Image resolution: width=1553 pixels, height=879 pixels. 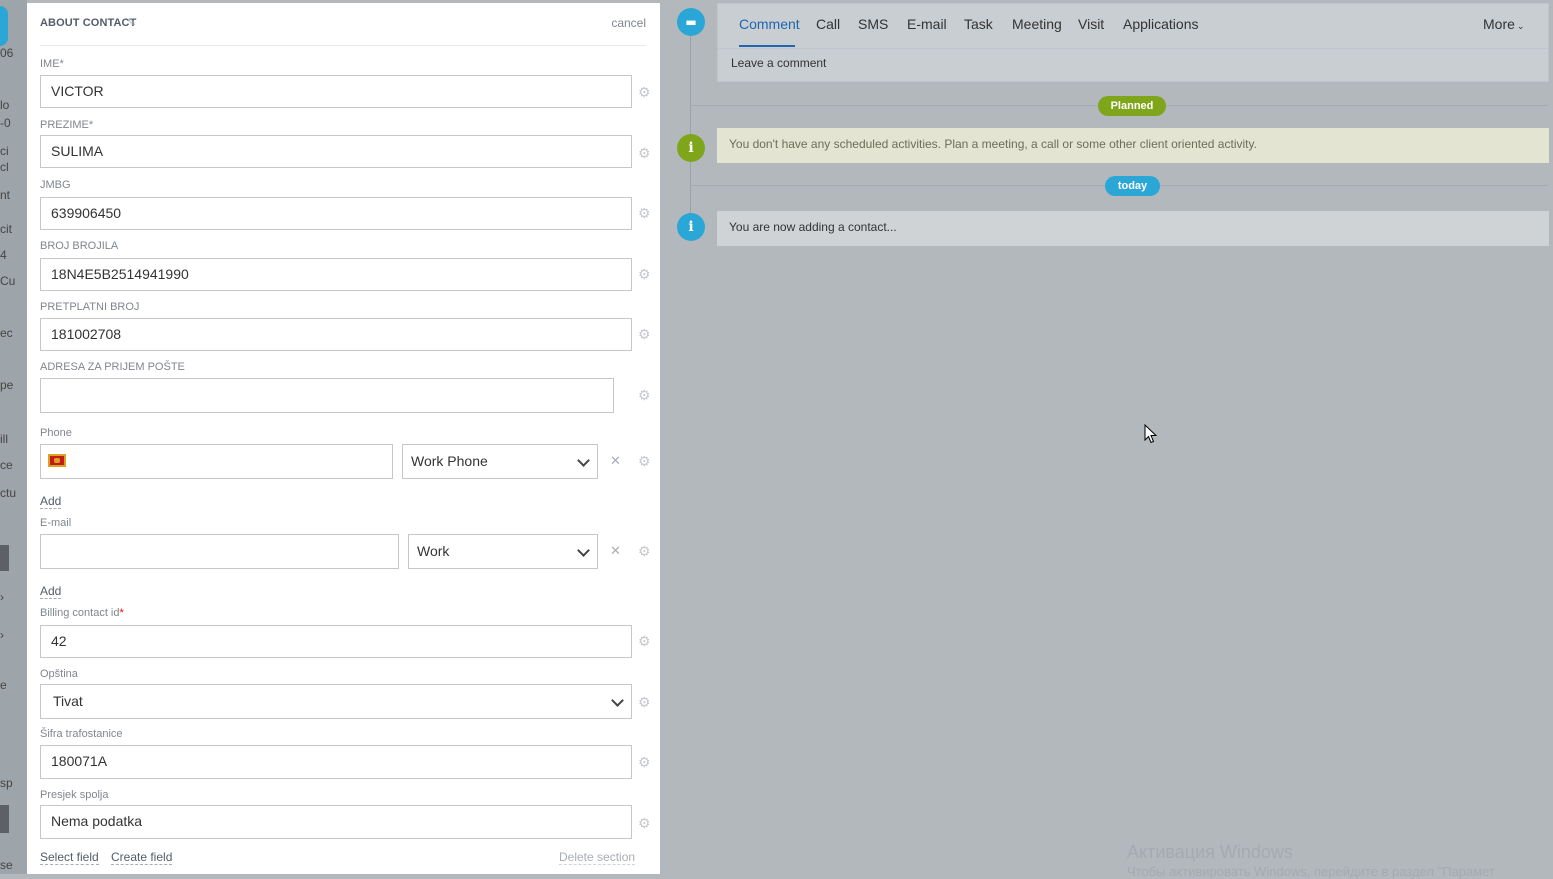 What do you see at coordinates (5, 105) in the screenshot?
I see `background-text: lo` at bounding box center [5, 105].